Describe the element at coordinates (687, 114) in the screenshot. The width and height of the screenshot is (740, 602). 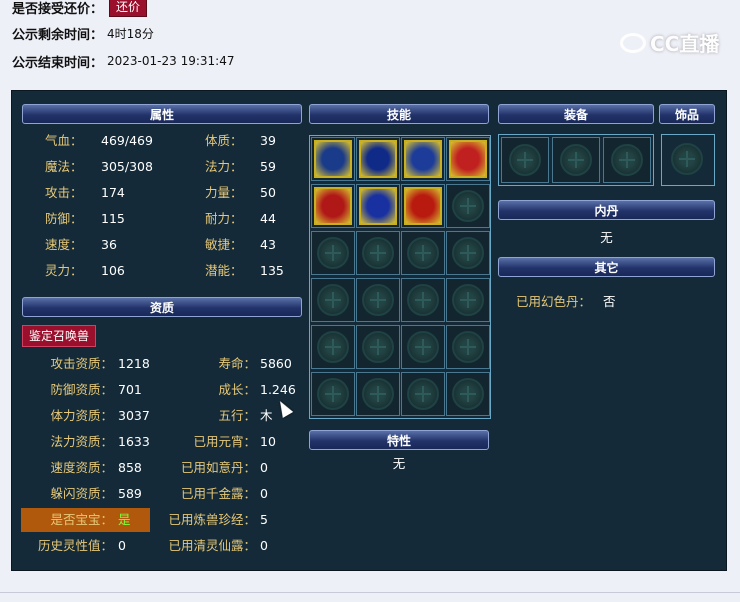
I see `accessory-header: 饰品` at that location.